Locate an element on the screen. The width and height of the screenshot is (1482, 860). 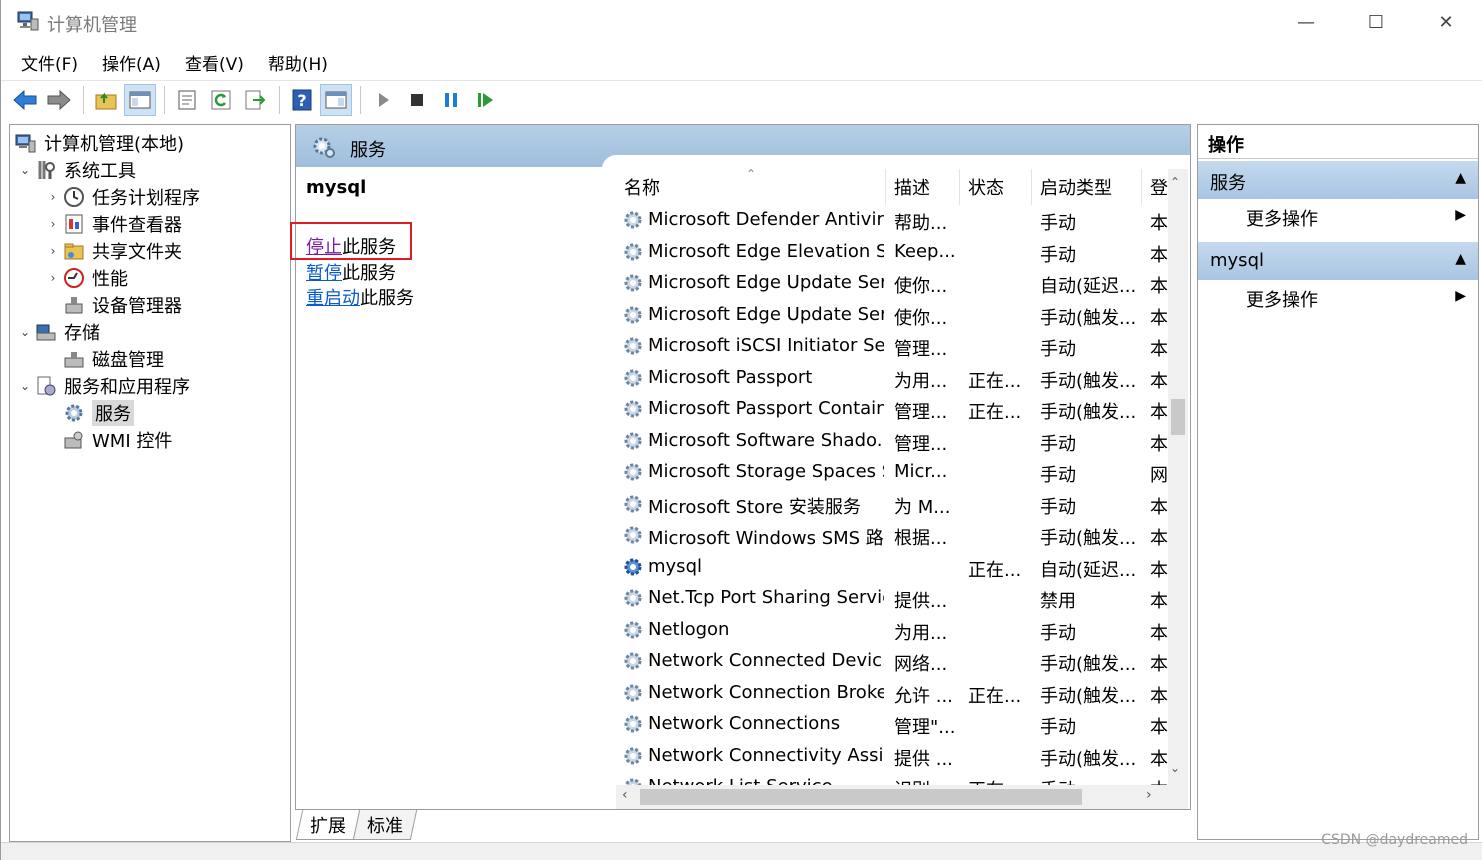
vertical-scroll-thumb is located at coordinates (1178, 417).